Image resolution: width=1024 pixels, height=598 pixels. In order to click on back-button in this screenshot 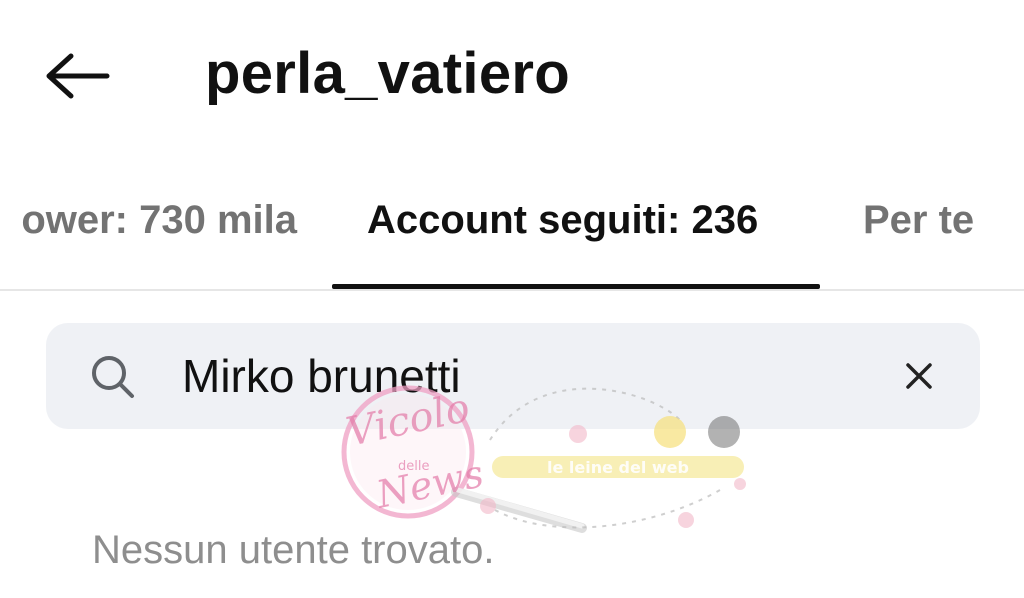, I will do `click(78, 76)`.